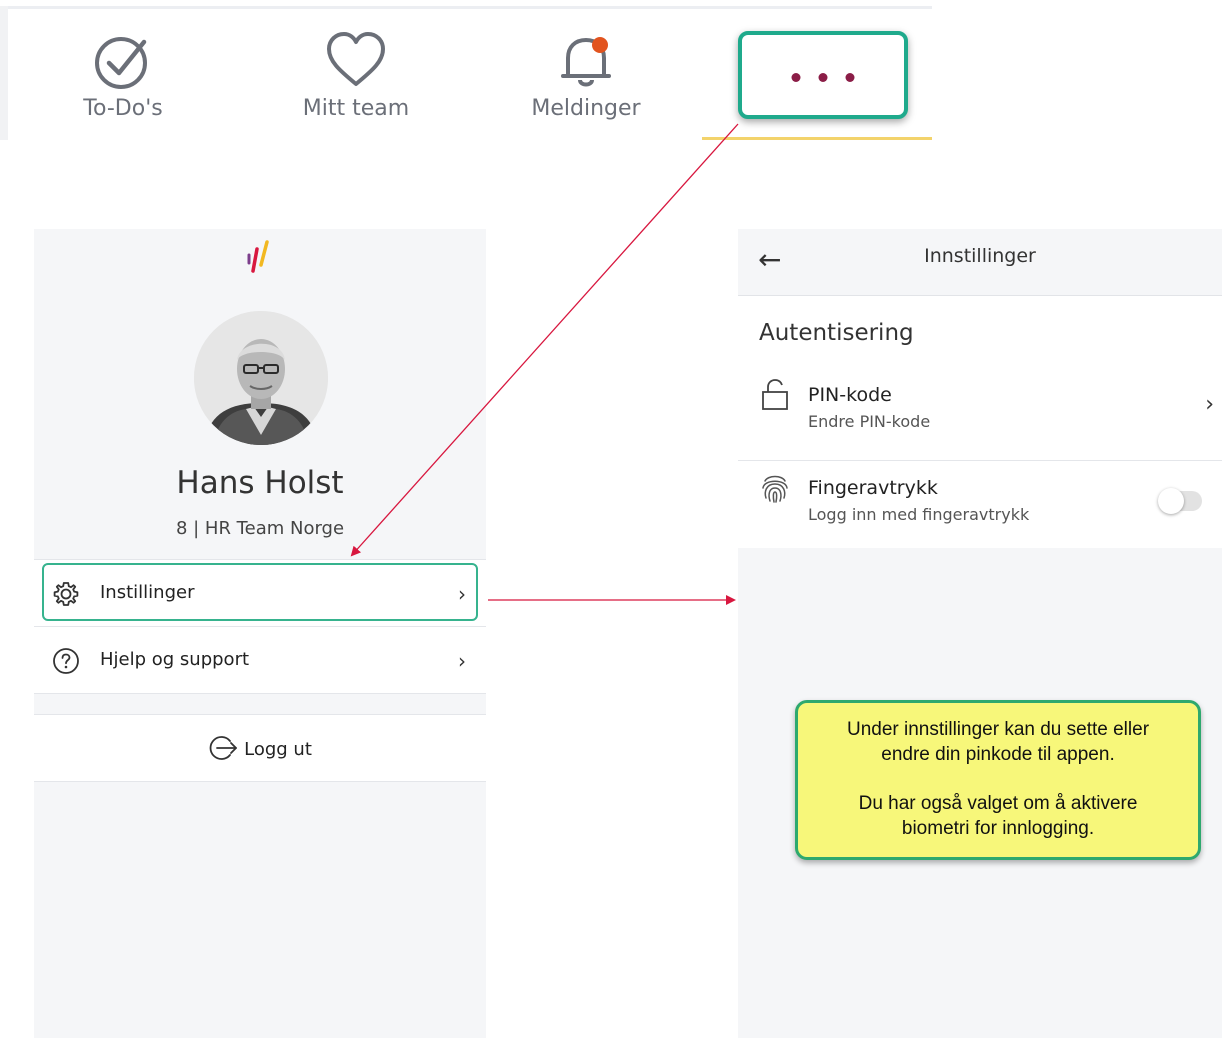  Describe the element at coordinates (873, 488) in the screenshot. I see `fingerprint-title: Fingeravtrykk` at that location.